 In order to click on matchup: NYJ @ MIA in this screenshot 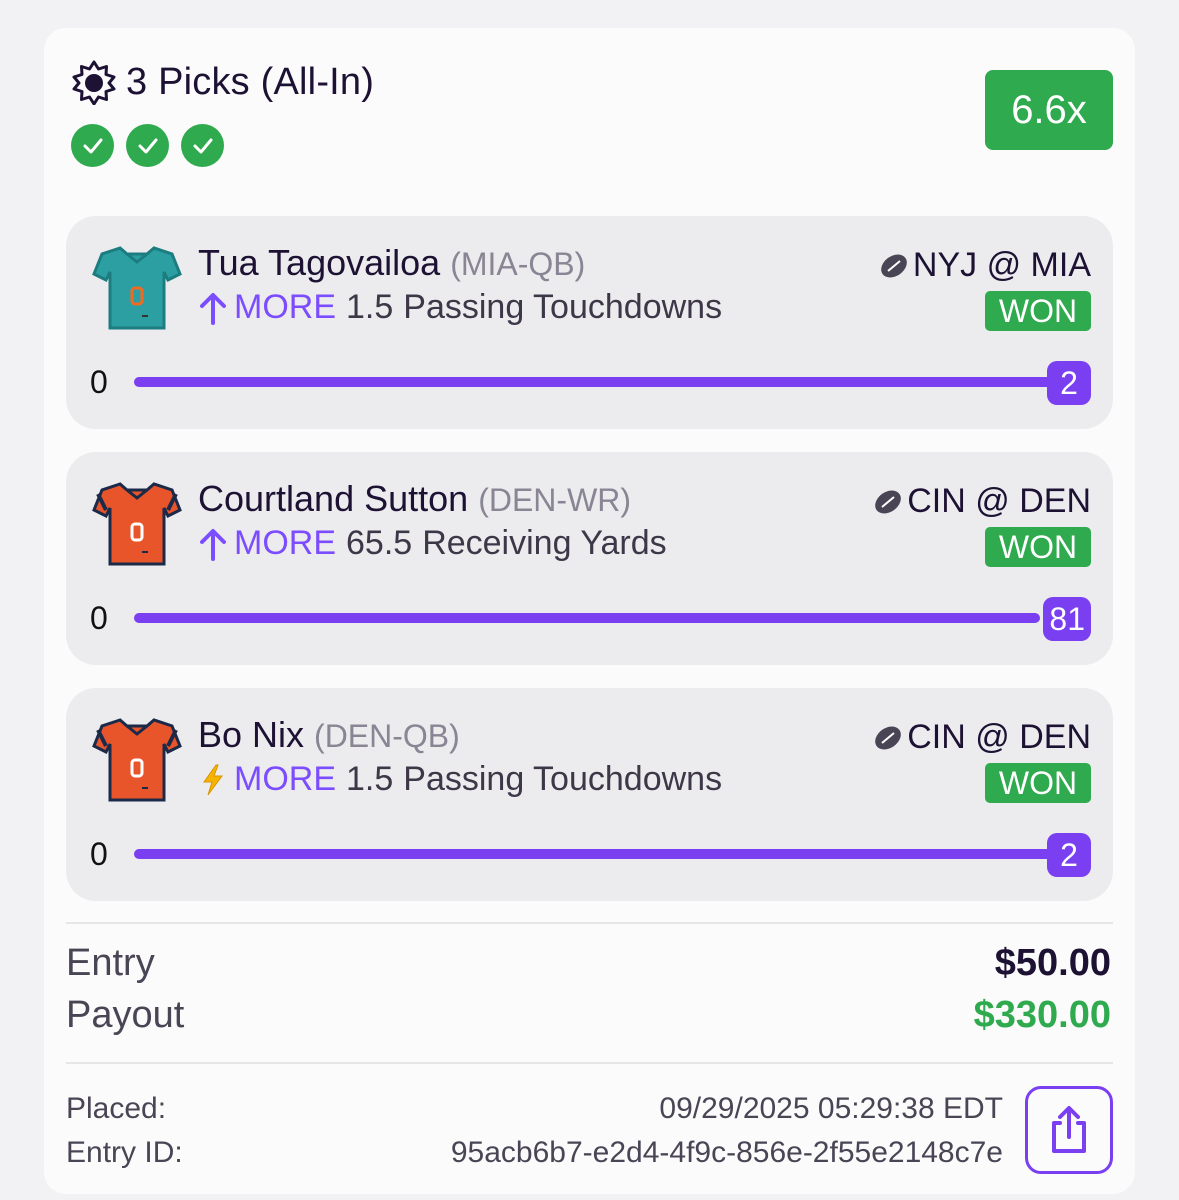, I will do `click(984, 265)`.